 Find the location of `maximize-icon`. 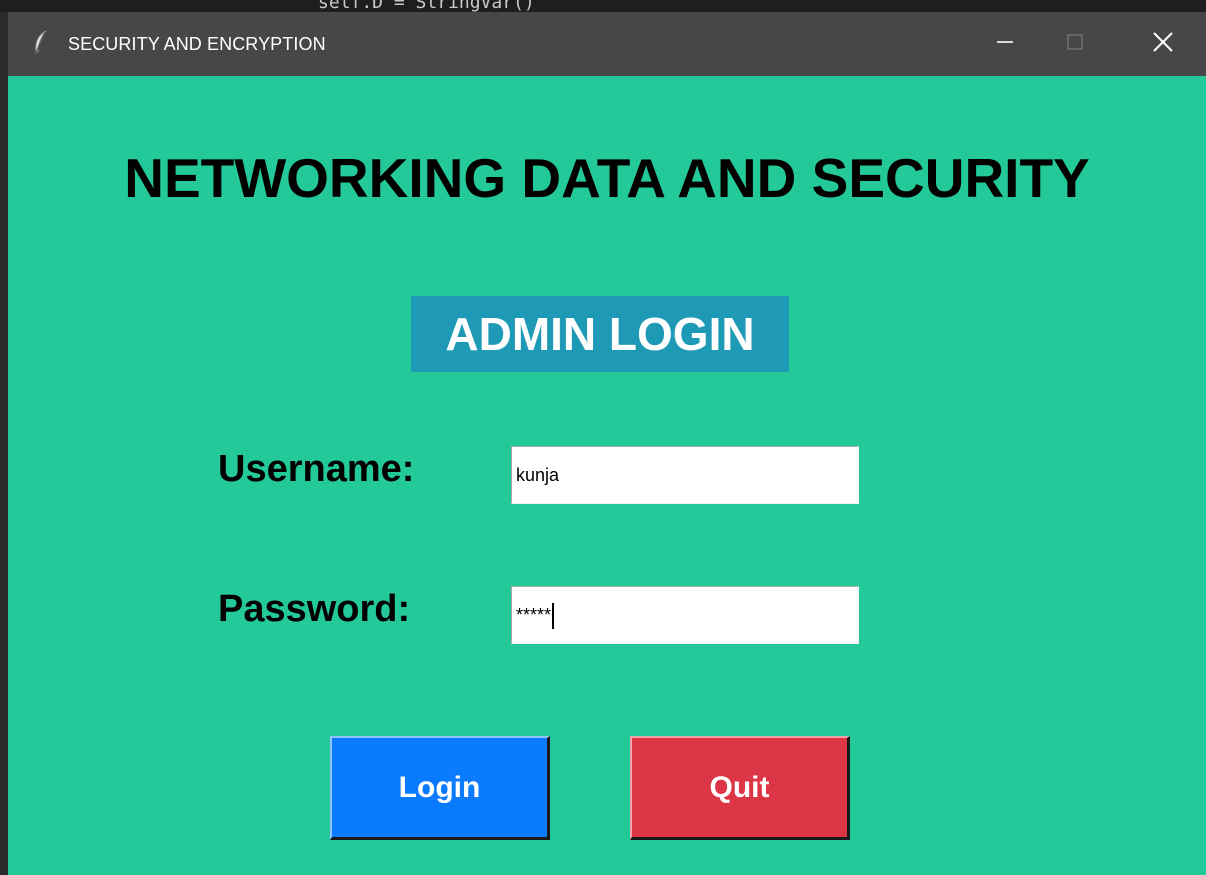

maximize-icon is located at coordinates (1075, 44).